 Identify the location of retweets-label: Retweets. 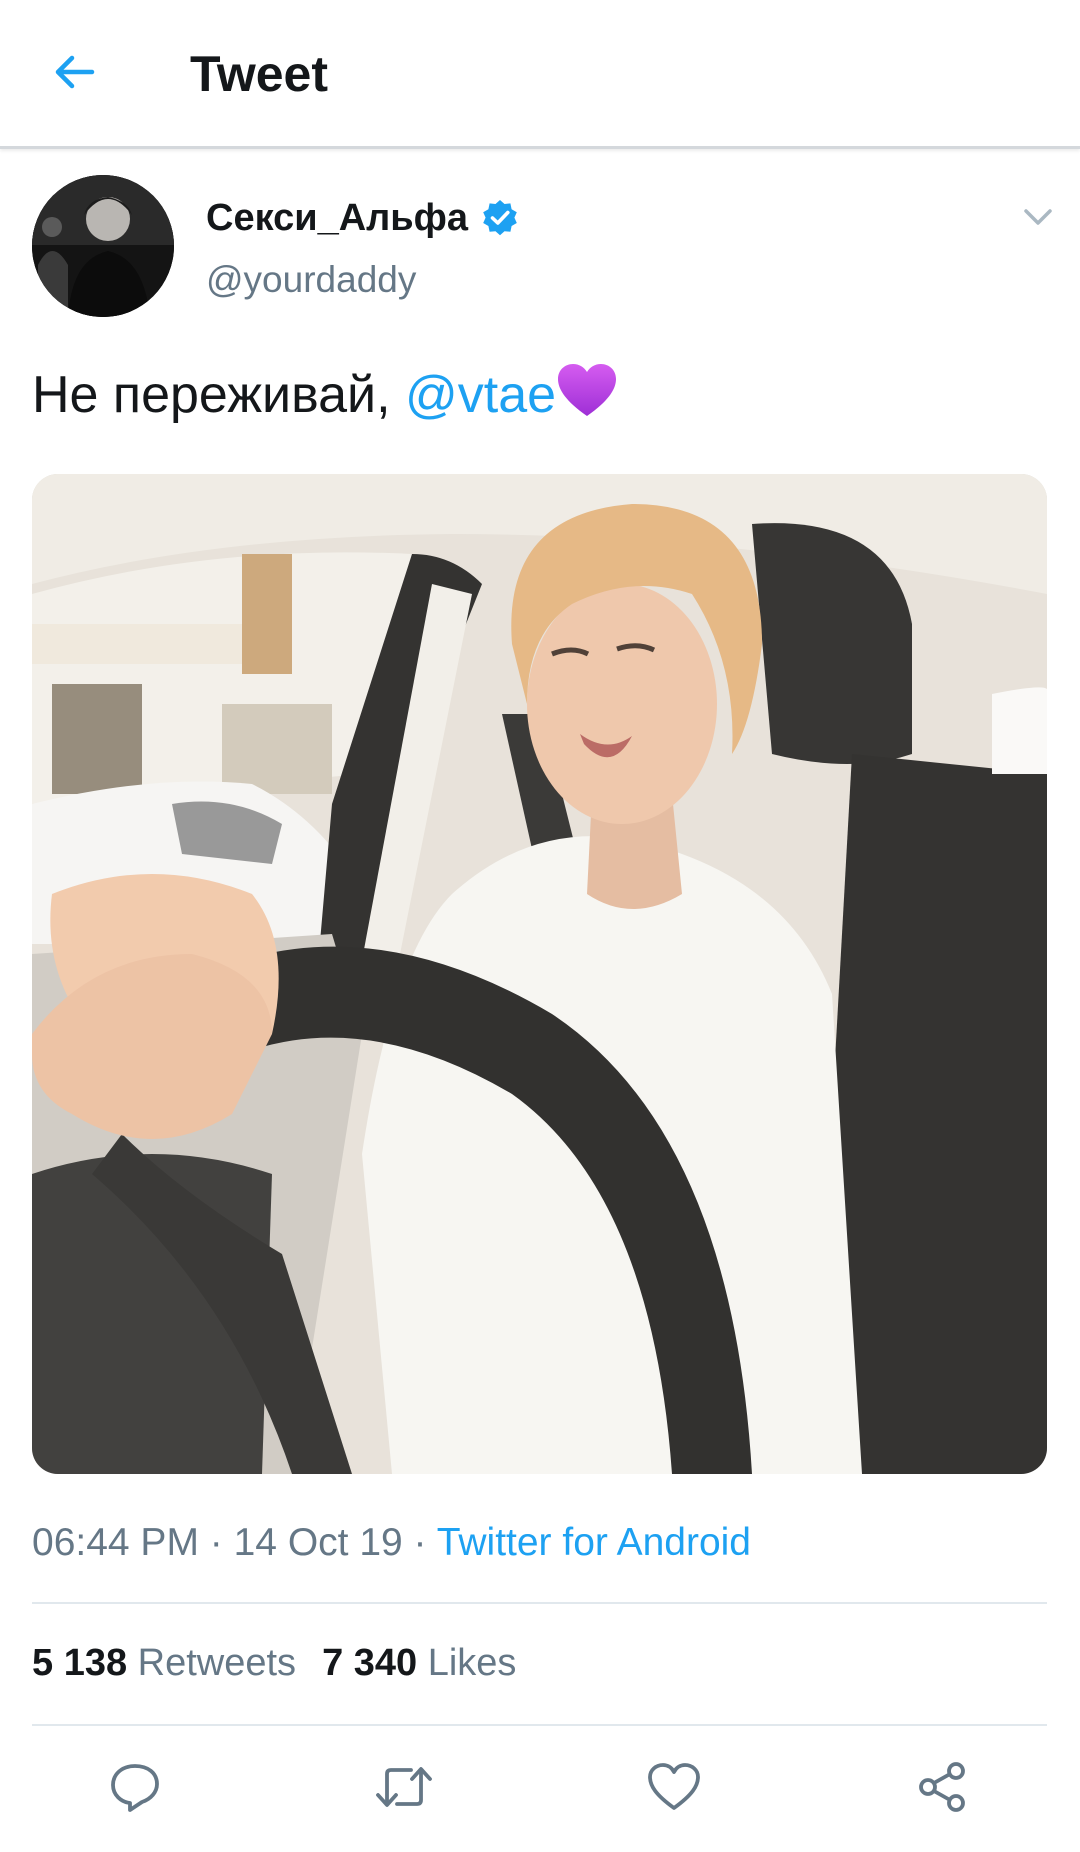
(217, 1663).